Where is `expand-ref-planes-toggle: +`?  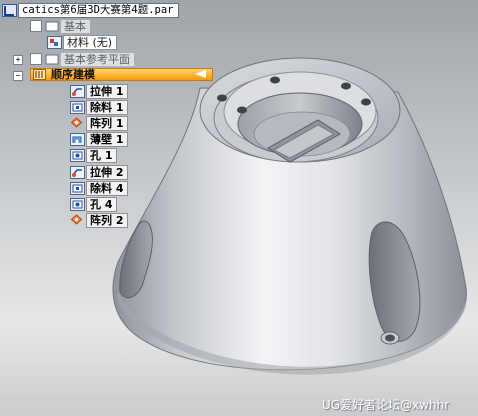
expand-ref-planes-toggle: + is located at coordinates (18, 60).